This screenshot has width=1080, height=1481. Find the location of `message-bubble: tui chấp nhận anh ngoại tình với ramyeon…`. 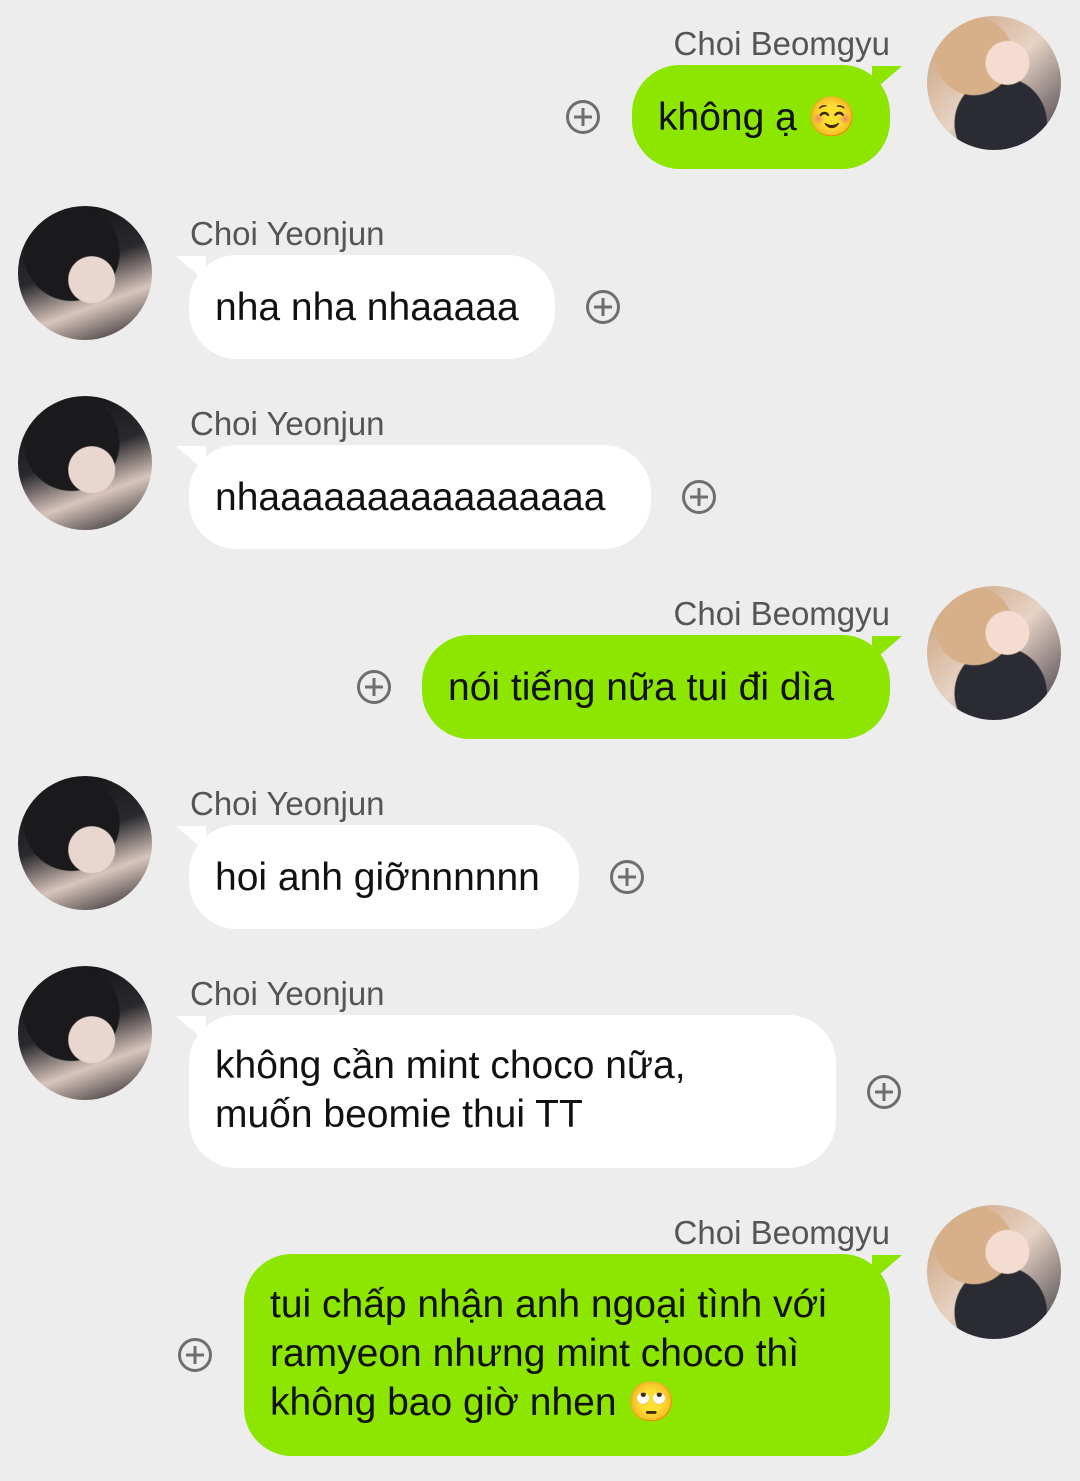

message-bubble: tui chấp nhận anh ngoại tình với ramyeon… is located at coordinates (567, 1355).